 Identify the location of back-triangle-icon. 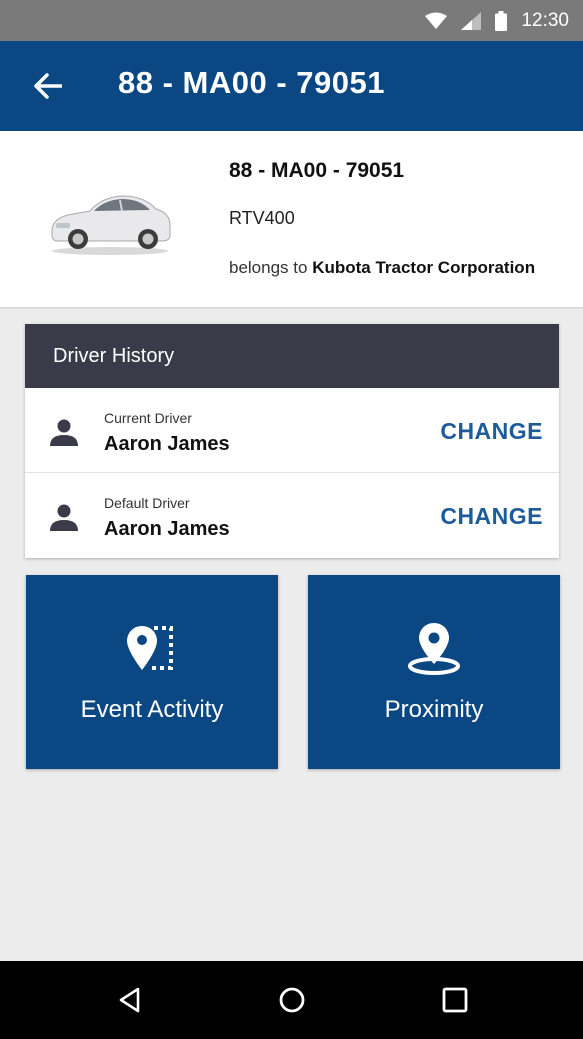
(129, 1000).